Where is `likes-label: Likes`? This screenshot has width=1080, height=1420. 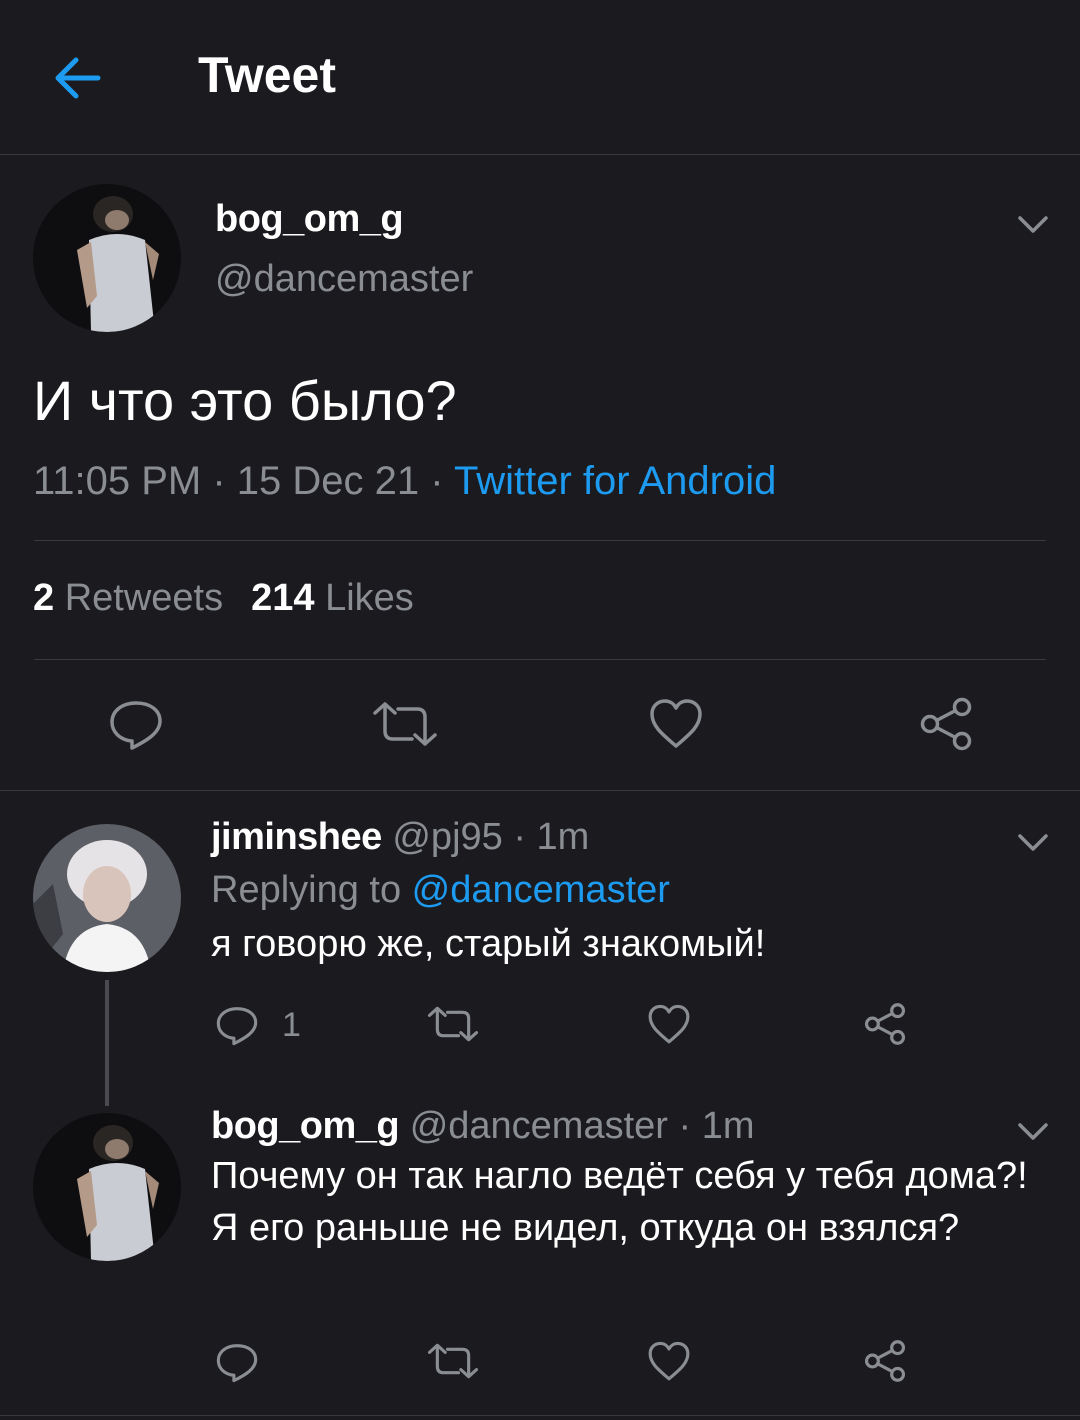 likes-label: Likes is located at coordinates (369, 598).